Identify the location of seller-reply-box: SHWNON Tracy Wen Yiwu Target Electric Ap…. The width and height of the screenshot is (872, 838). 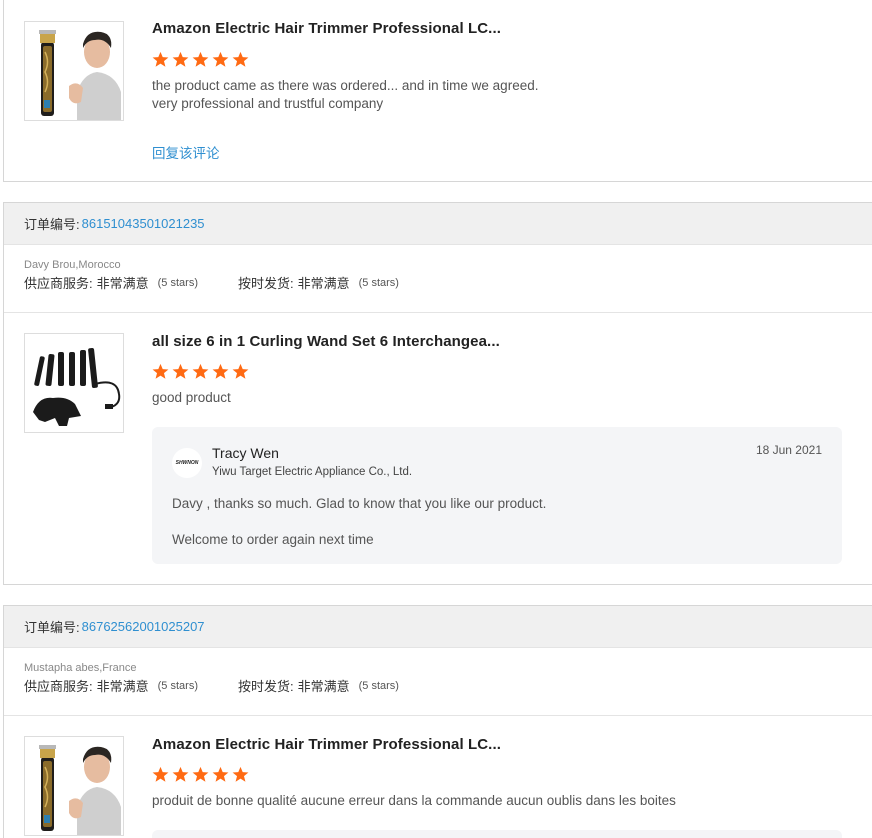
(497, 495).